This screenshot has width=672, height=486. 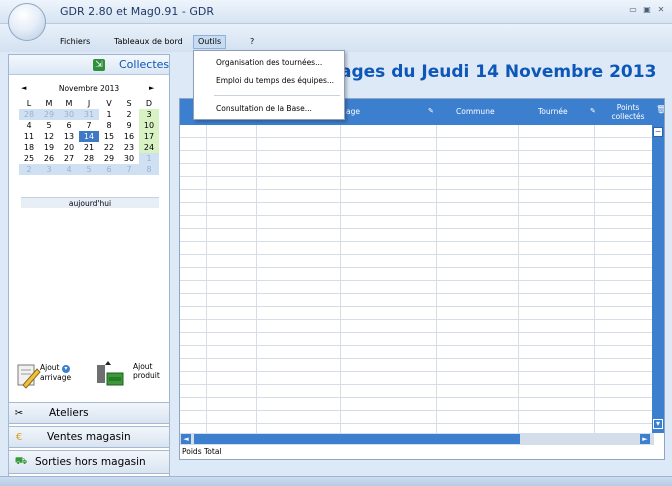 I want to click on horizontal-scroll-thumb, so click(x=357, y=439).